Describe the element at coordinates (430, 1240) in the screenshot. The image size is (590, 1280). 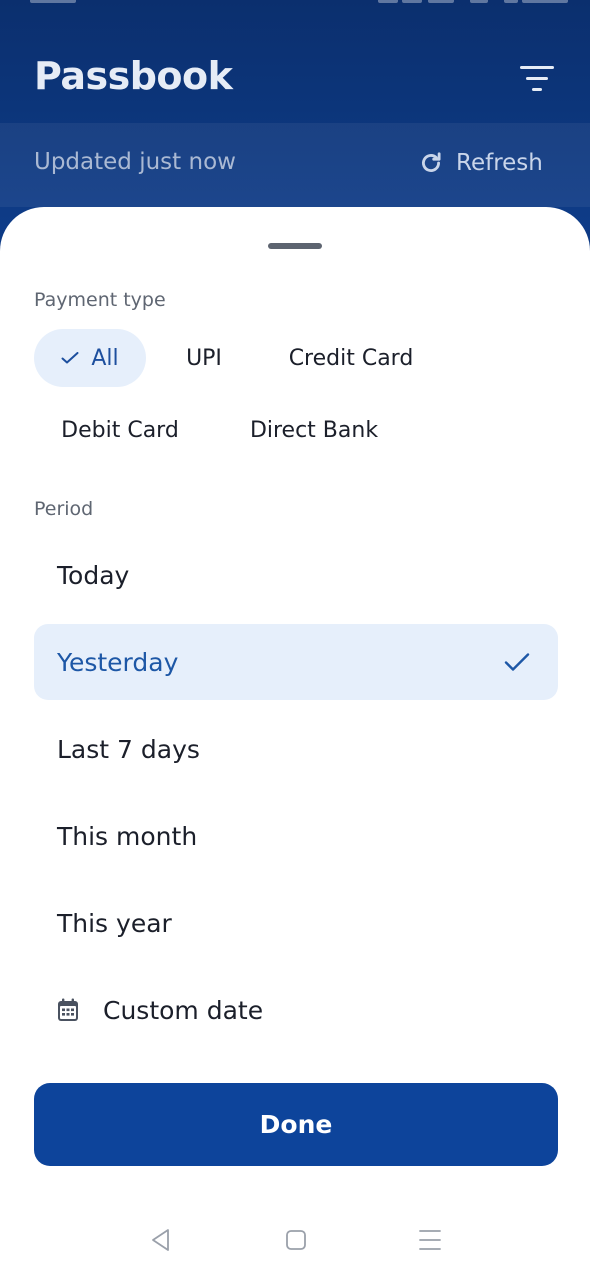
I see `menu-icon` at that location.